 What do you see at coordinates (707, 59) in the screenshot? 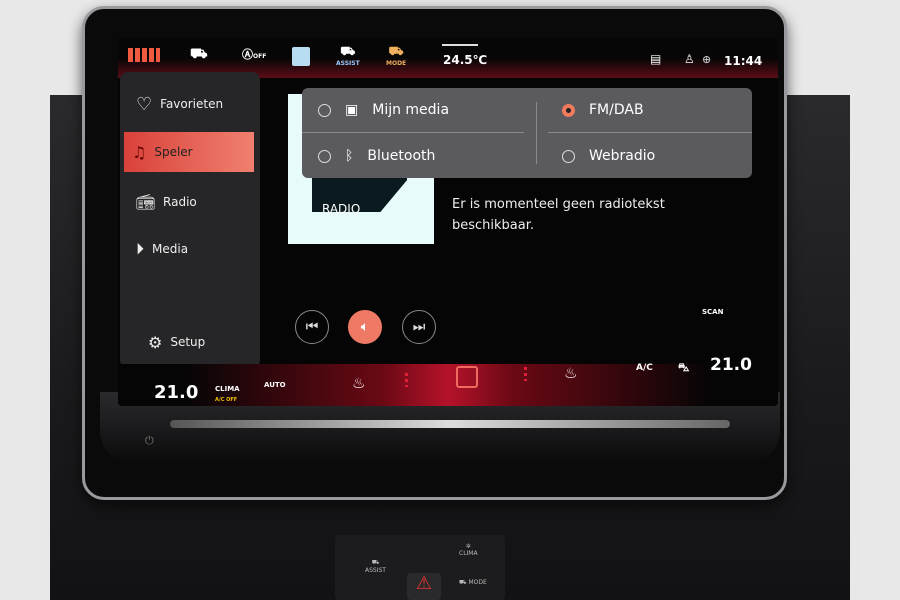
I see `globe-icon: ⊕` at bounding box center [707, 59].